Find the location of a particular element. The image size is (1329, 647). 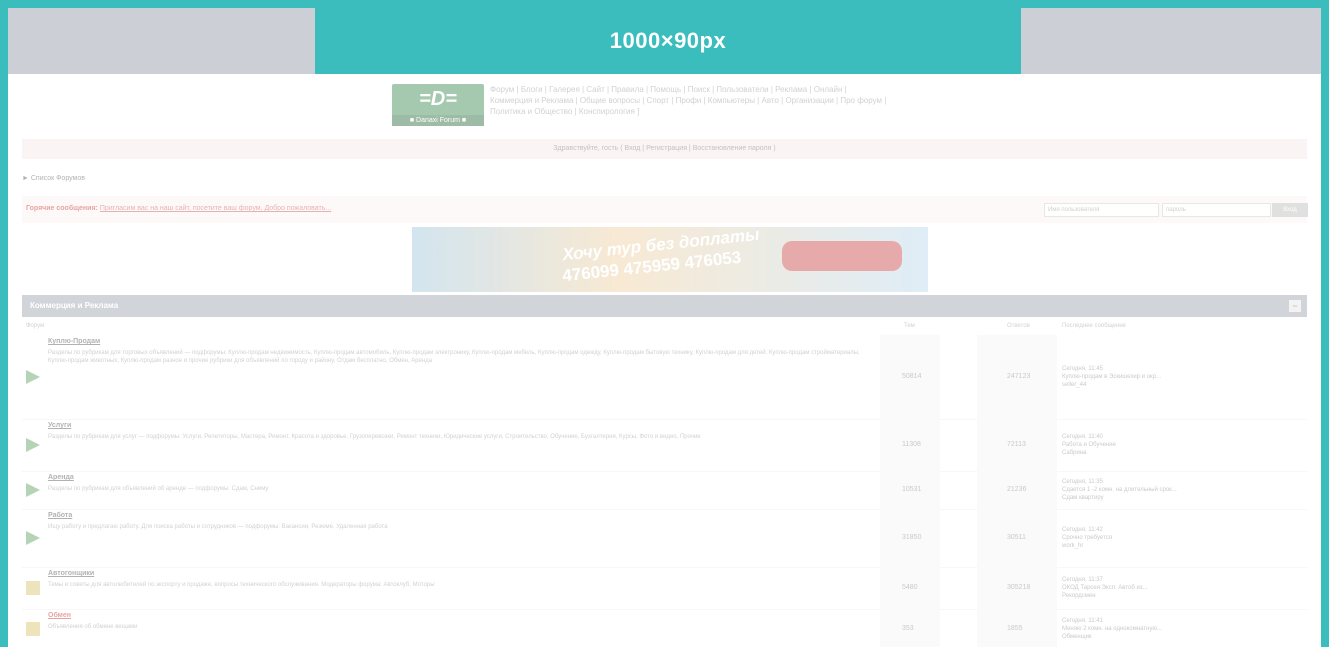

forum-list-link: ► Список Форумов is located at coordinates (53, 178).